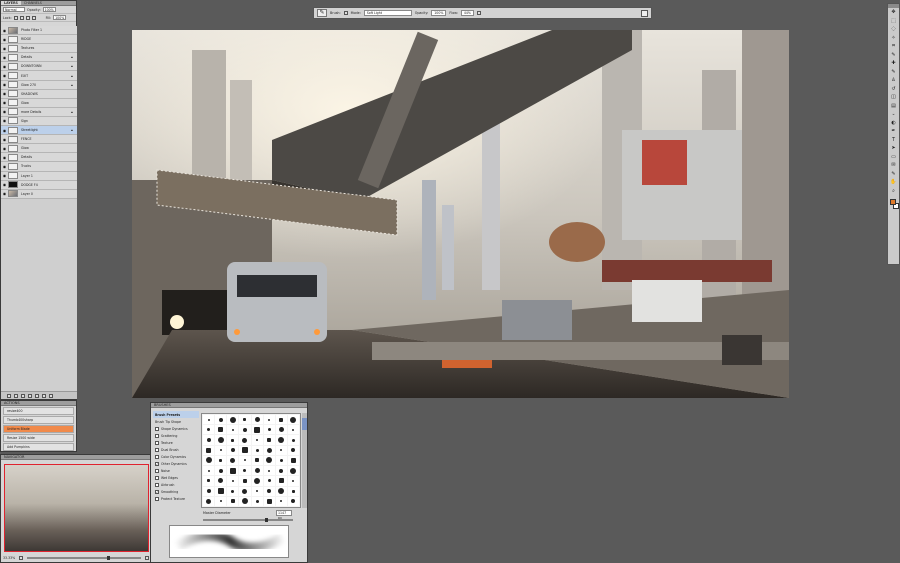  I want to click on layer-mask-icon, so click(23, 395).